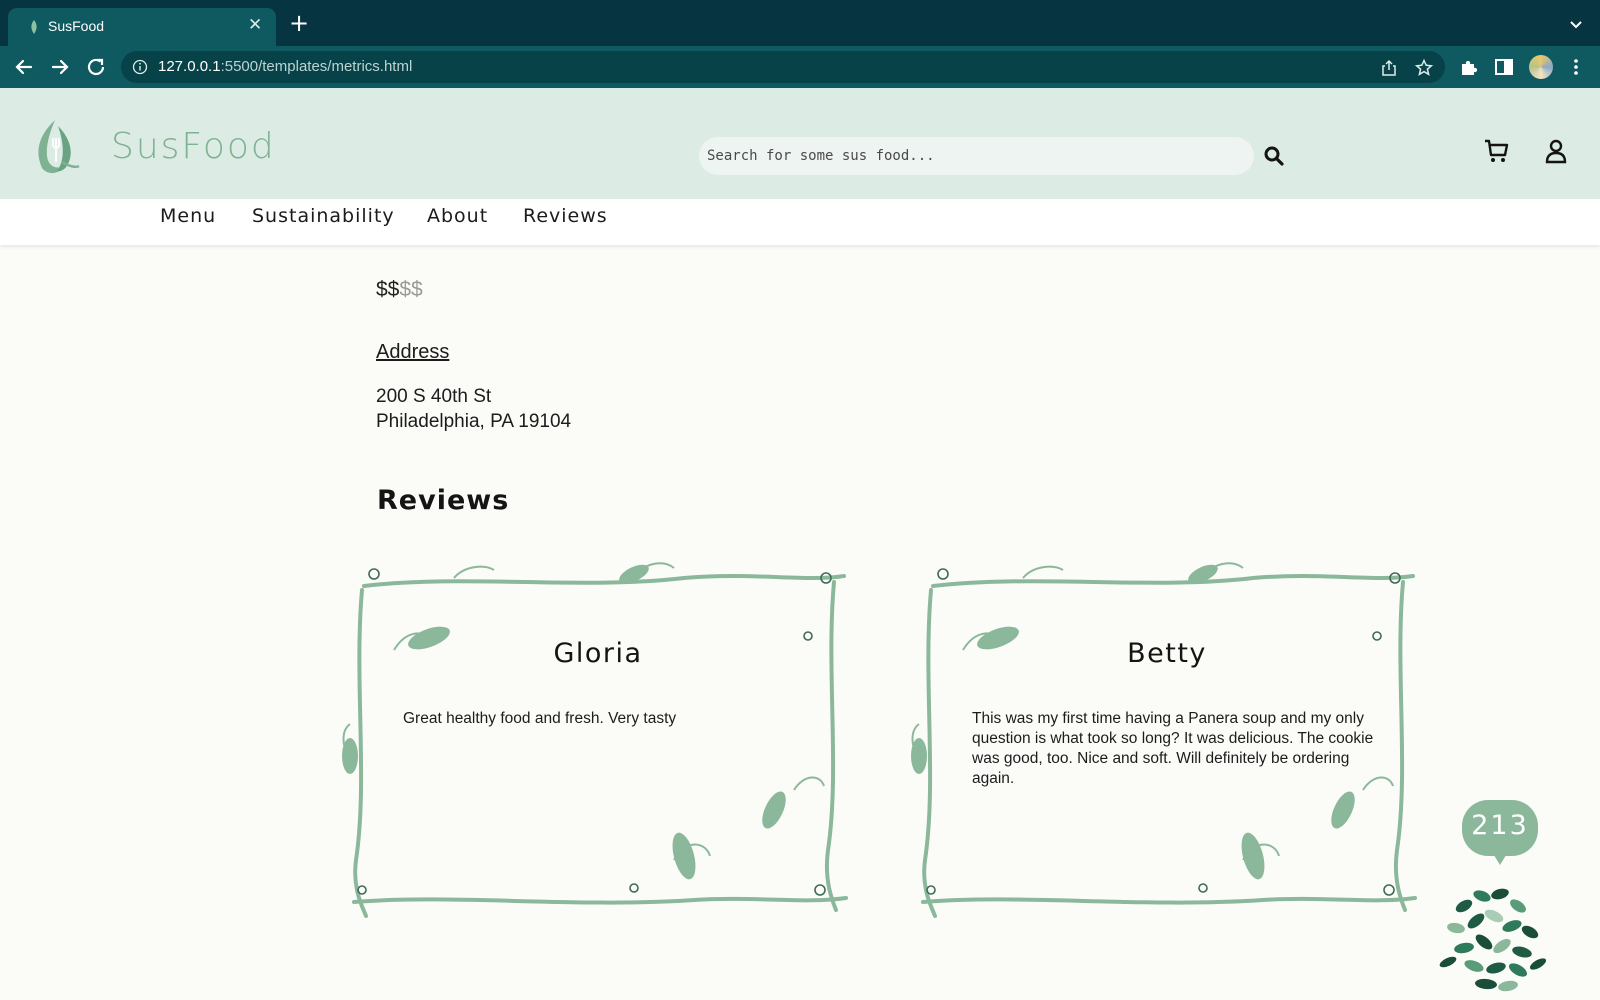 The width and height of the screenshot is (1600, 1000). I want to click on plant-bush-icon, so click(1493, 940).